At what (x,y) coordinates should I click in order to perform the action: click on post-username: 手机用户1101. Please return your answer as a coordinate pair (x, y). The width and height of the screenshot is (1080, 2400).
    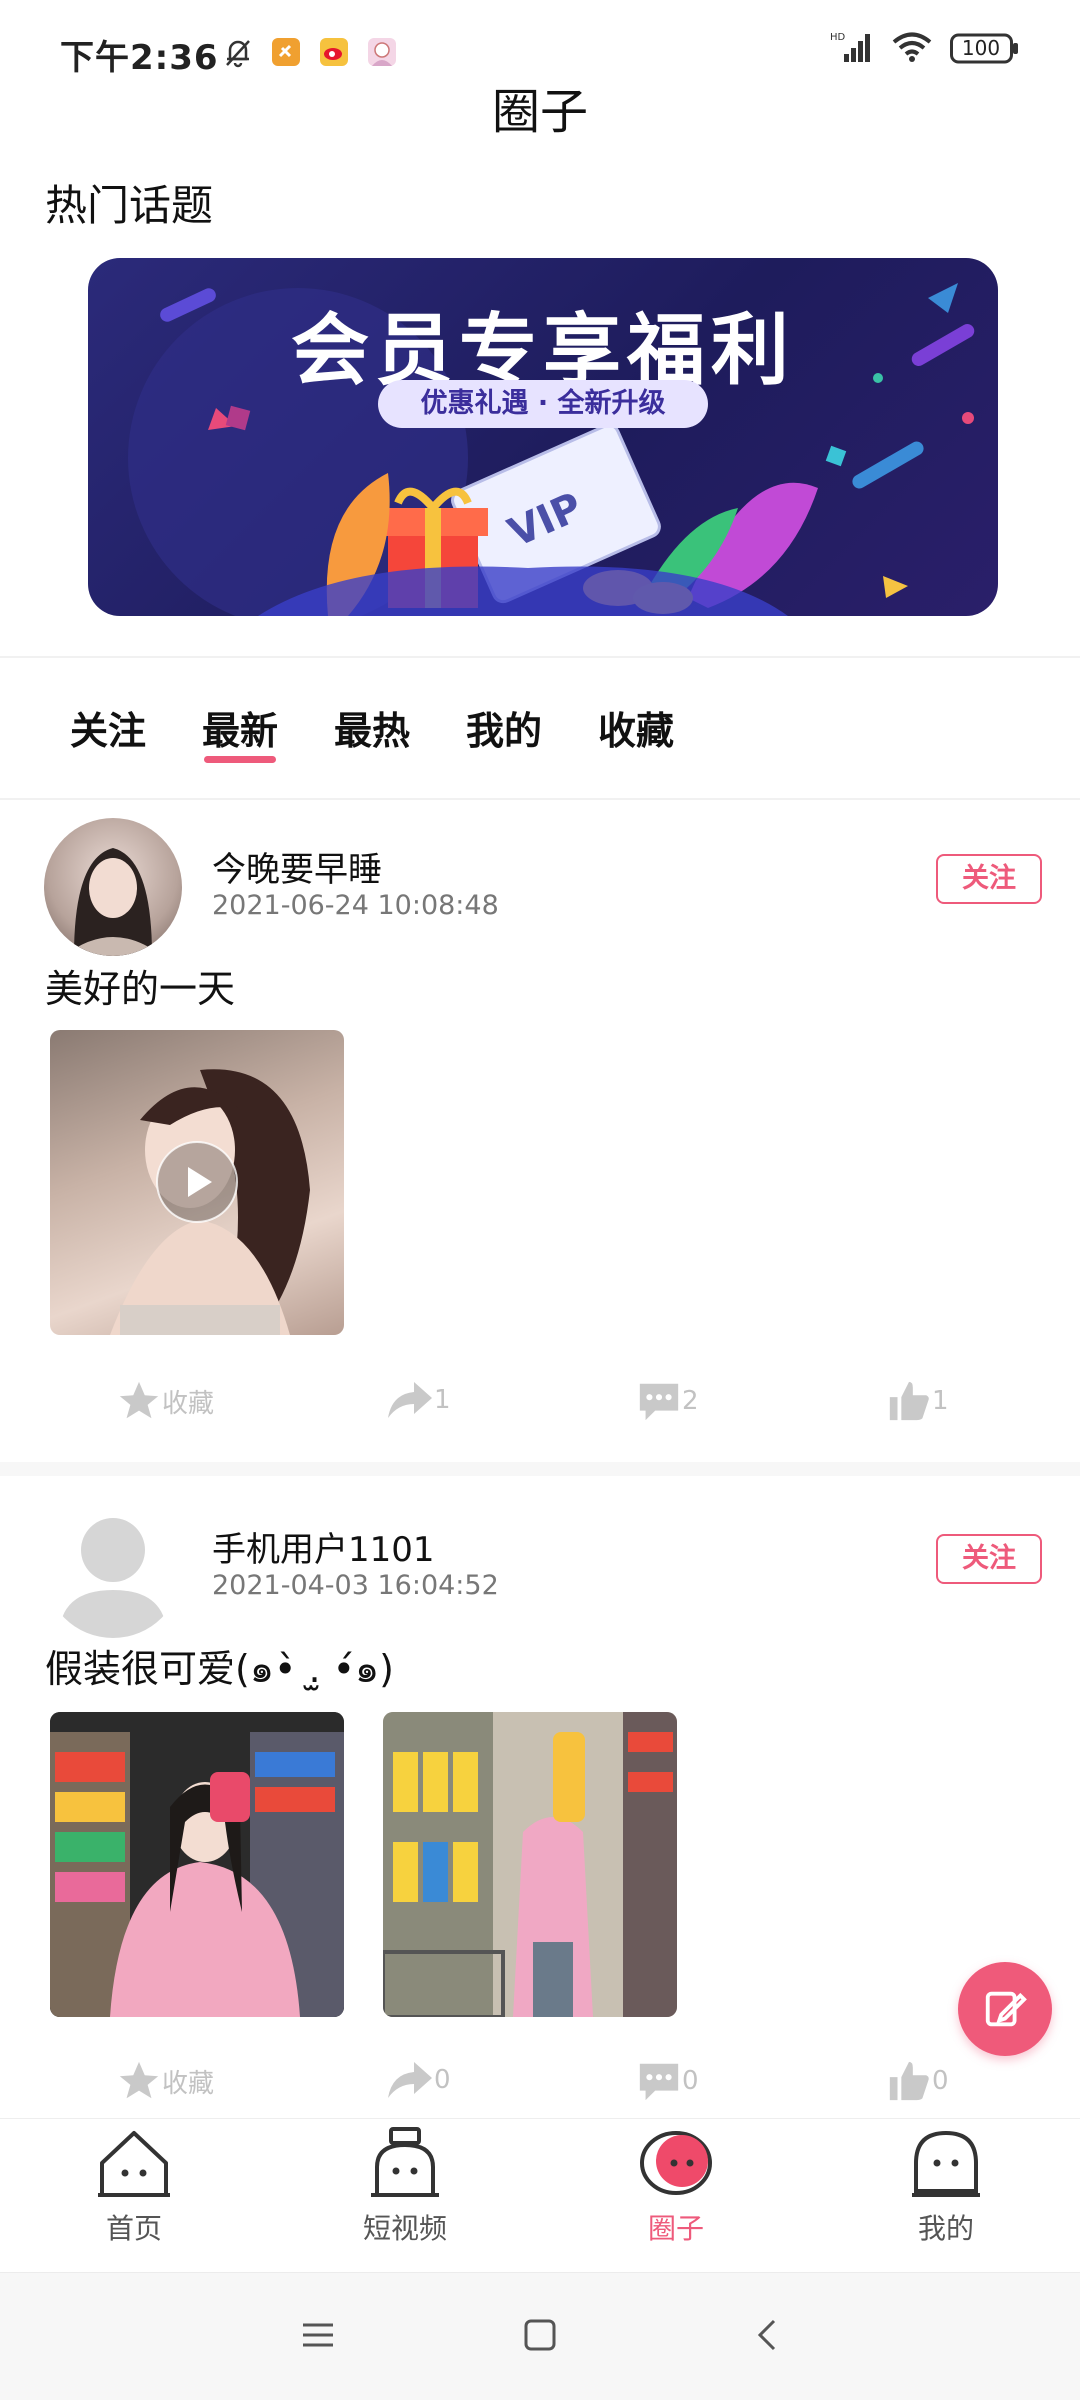
    Looking at the image, I should click on (323, 1546).